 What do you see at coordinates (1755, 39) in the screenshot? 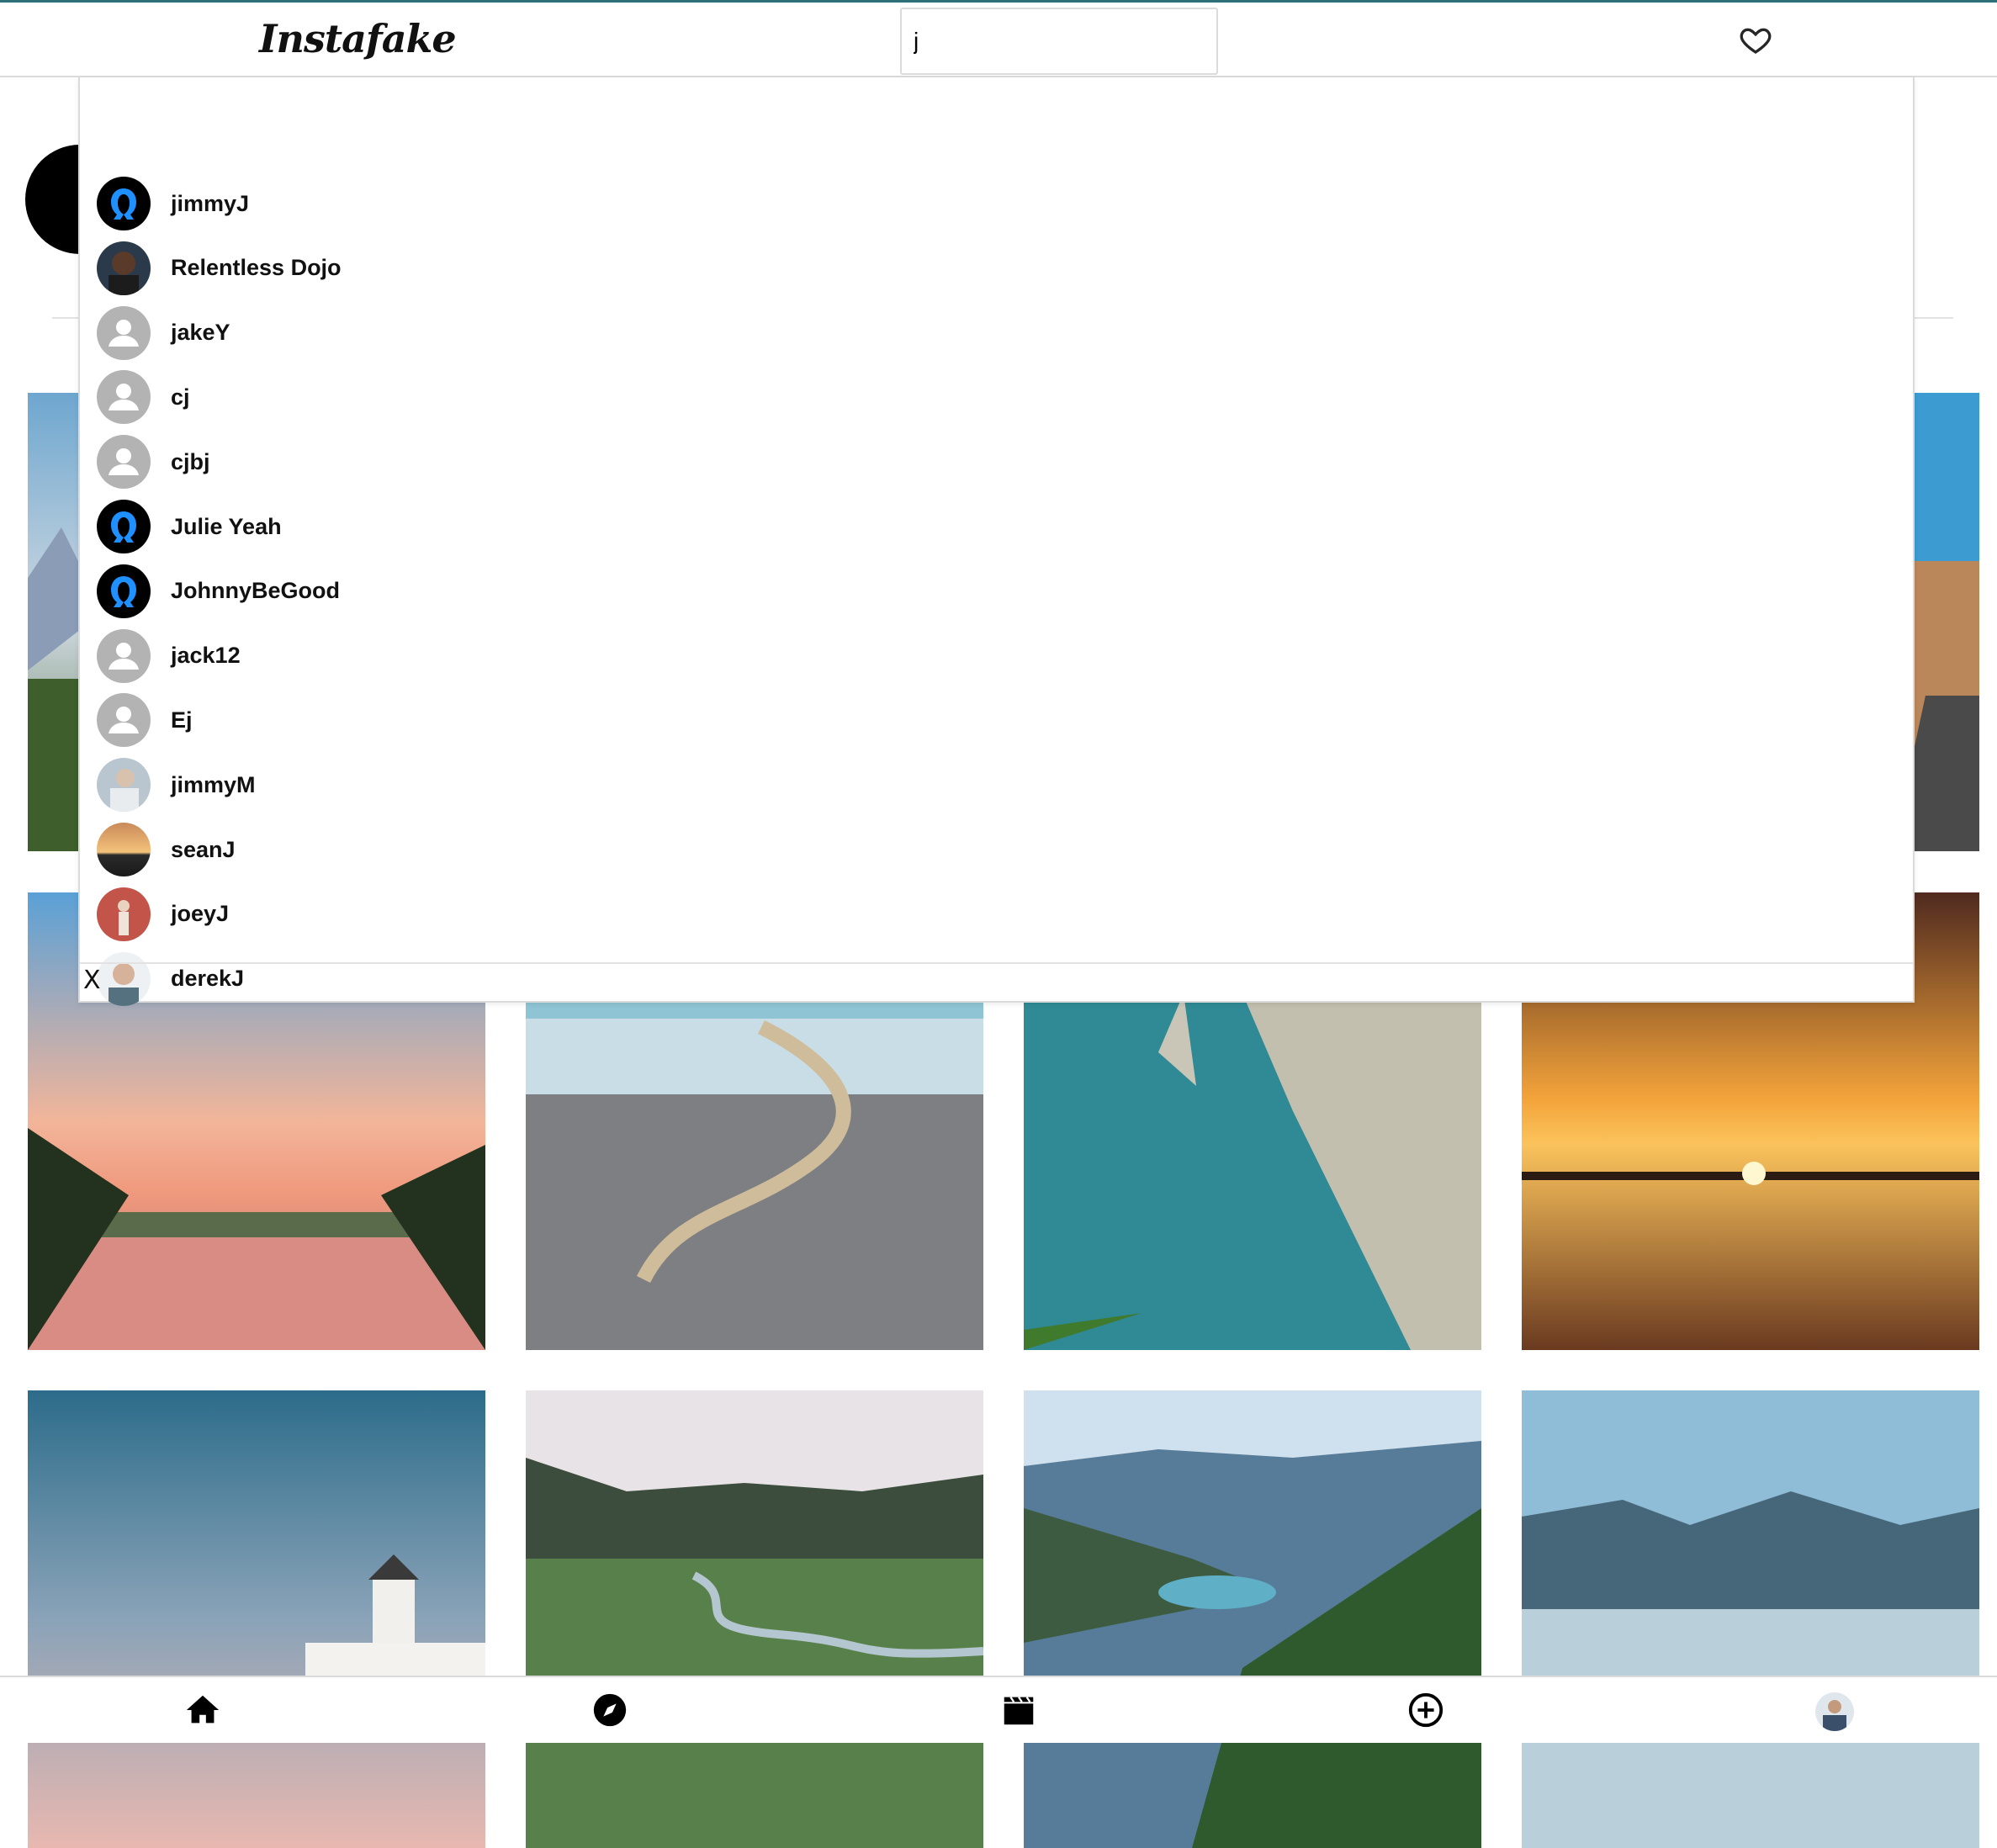
I see `heart-icon` at bounding box center [1755, 39].